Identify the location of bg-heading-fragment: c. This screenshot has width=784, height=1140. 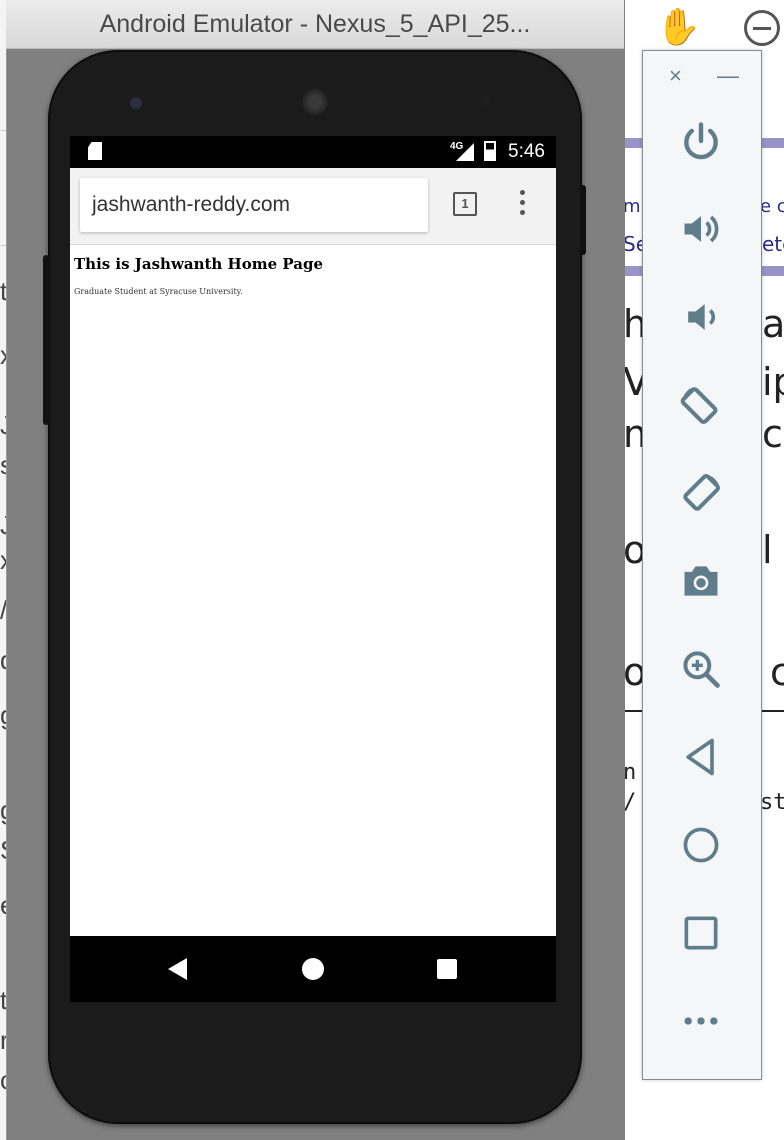
(777, 672).